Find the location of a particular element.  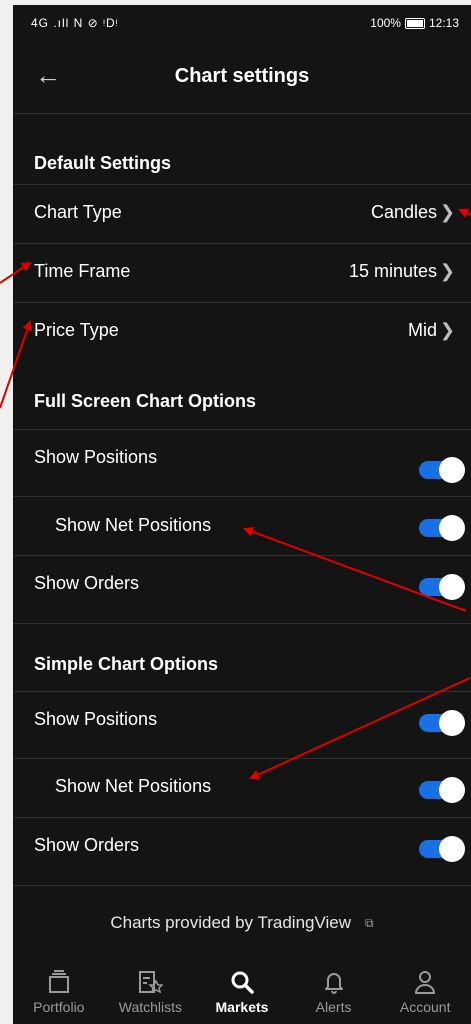

fs-show-positions-row: Show Positions is located at coordinates (242, 463).